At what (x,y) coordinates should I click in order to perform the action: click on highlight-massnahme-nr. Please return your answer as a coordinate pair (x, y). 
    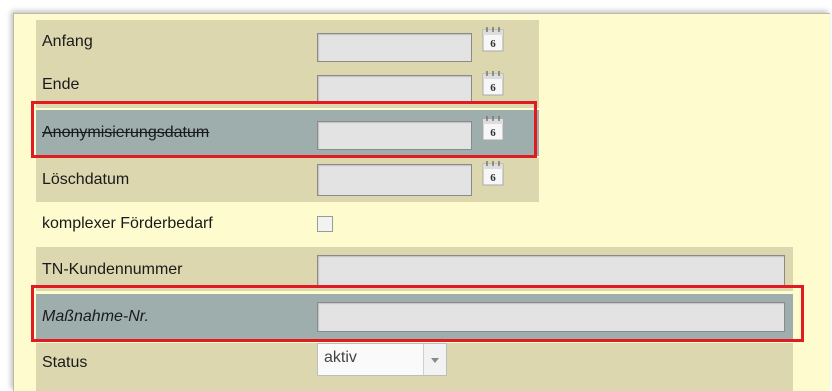
    Looking at the image, I should click on (417, 313).